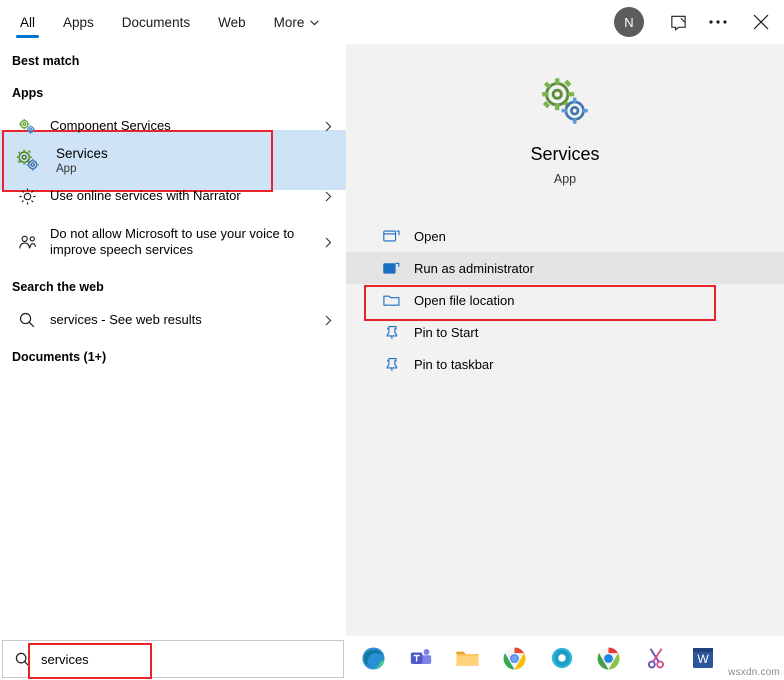 Image resolution: width=784 pixels, height=680 pixels. I want to click on tab-all: All, so click(27, 22).